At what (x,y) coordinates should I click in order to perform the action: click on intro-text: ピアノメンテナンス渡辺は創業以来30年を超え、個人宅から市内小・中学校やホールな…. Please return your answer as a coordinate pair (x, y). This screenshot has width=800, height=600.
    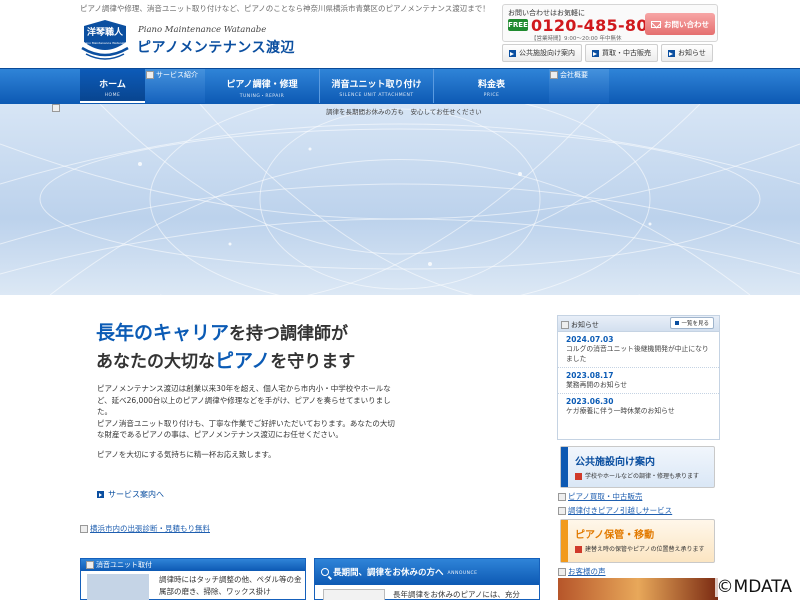
    Looking at the image, I should click on (247, 421).